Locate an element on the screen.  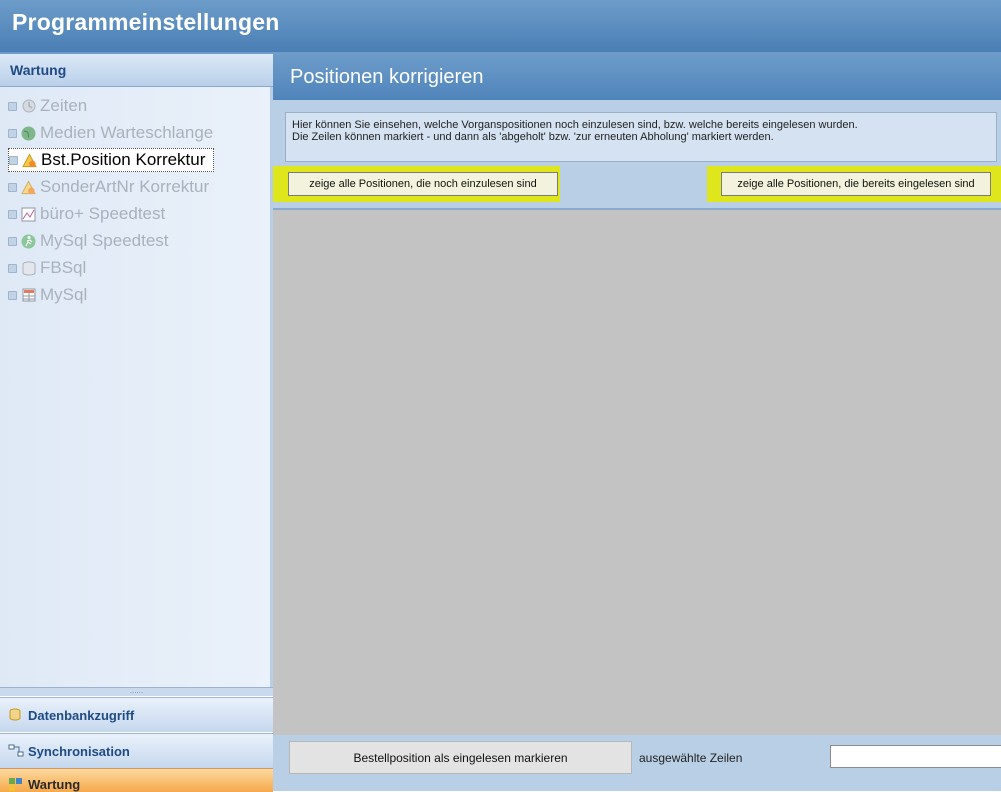
nav-item-buero-speedtest: büro+ Speedtest is located at coordinates (86, 214).